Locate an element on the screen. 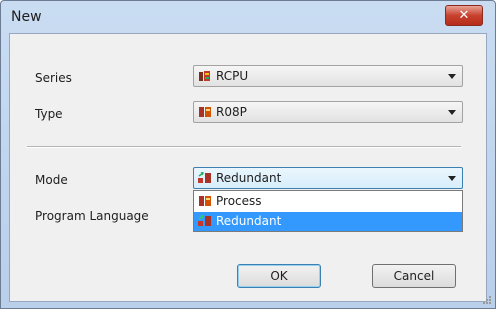 This screenshot has height=309, width=496. mode-option-redundant: Redundant is located at coordinates (328, 221).